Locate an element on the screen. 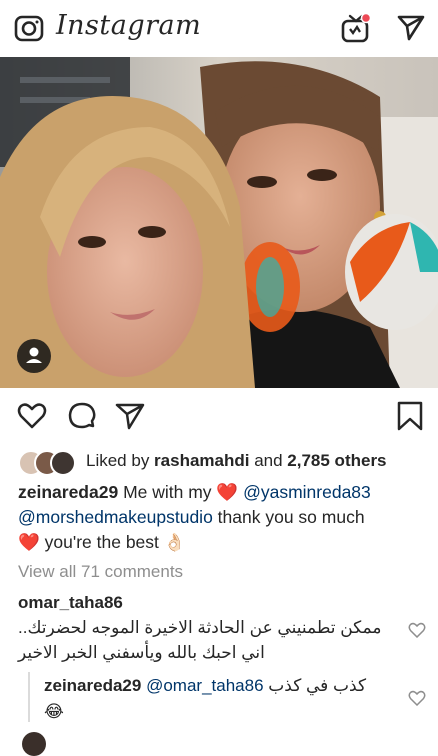  caption-text: Me with my is located at coordinates (167, 492).